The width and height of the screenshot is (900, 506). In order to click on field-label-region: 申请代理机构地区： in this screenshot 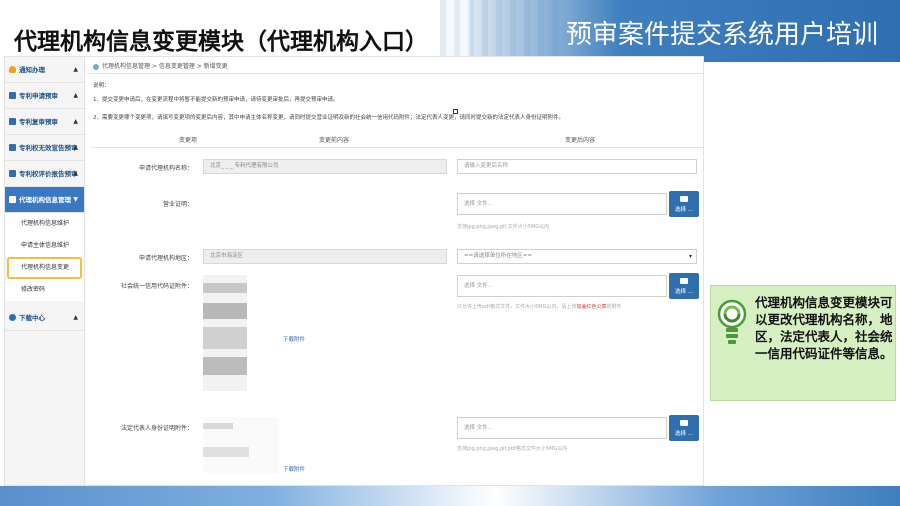, I will do `click(165, 258)`.